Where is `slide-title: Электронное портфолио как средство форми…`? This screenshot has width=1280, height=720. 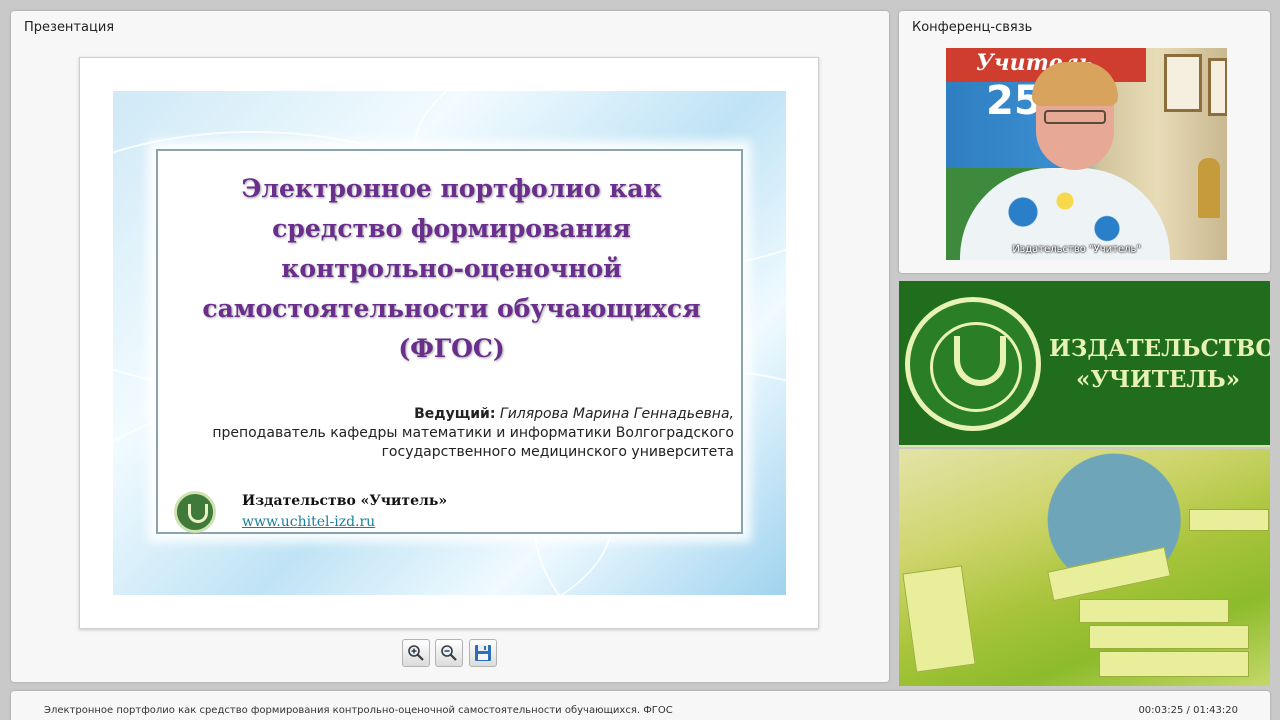
slide-title: Электронное портфолио как средство форми… is located at coordinates (451, 268).